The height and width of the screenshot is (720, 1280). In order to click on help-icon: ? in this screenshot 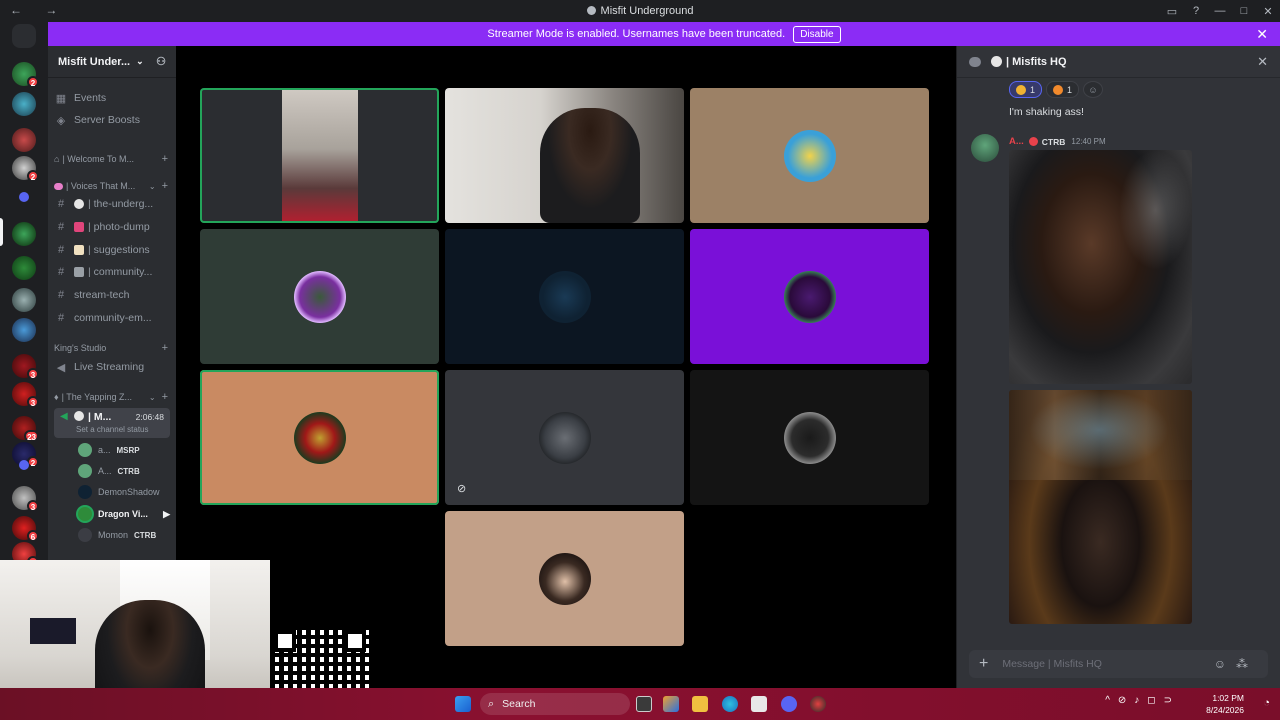, I will do `click(1196, 11)`.